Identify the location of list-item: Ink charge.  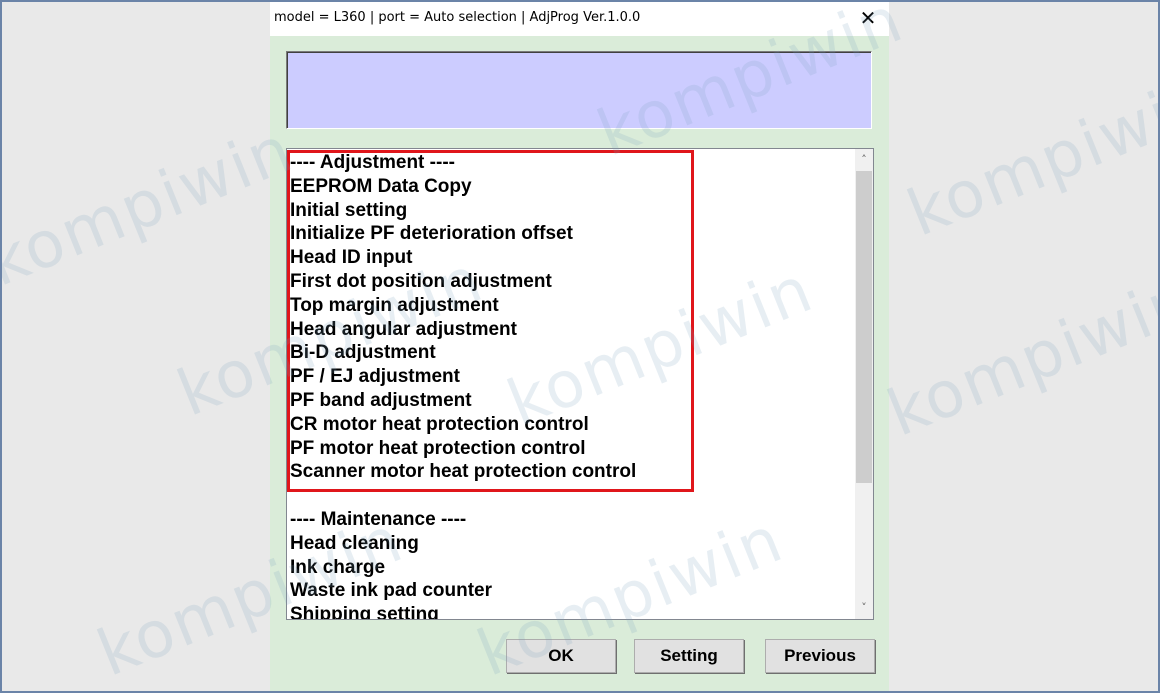
(570, 568).